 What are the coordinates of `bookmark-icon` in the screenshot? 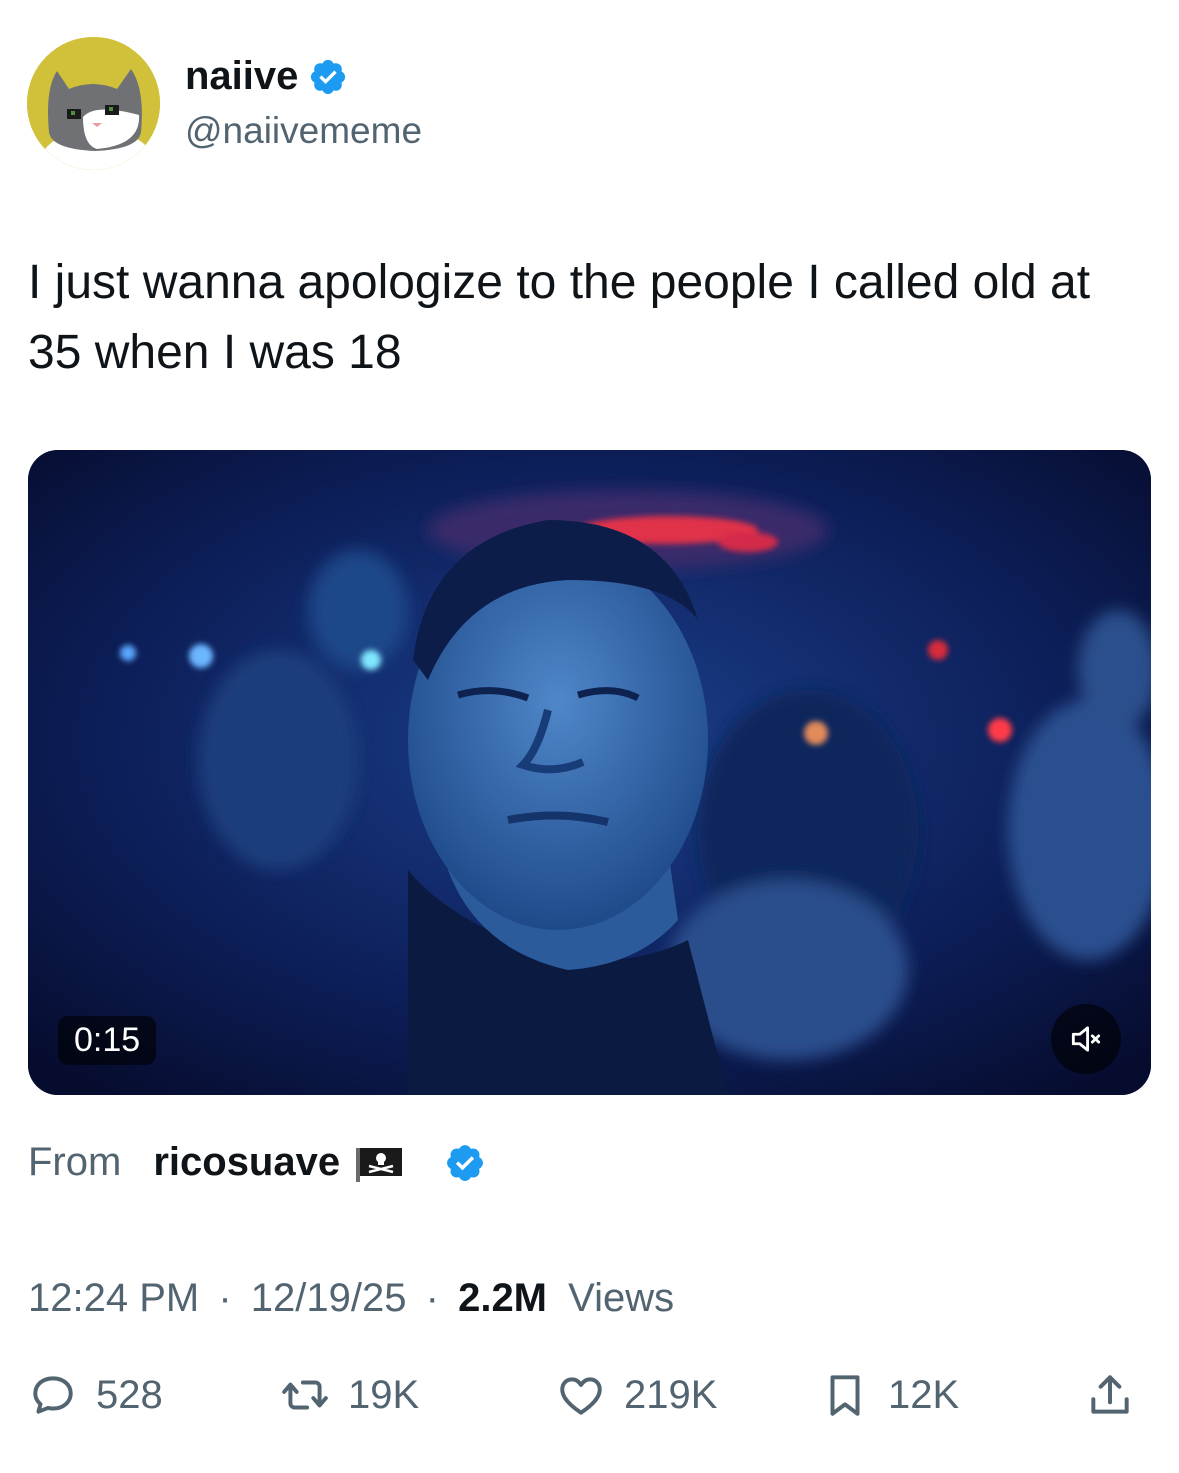 It's located at (845, 1395).